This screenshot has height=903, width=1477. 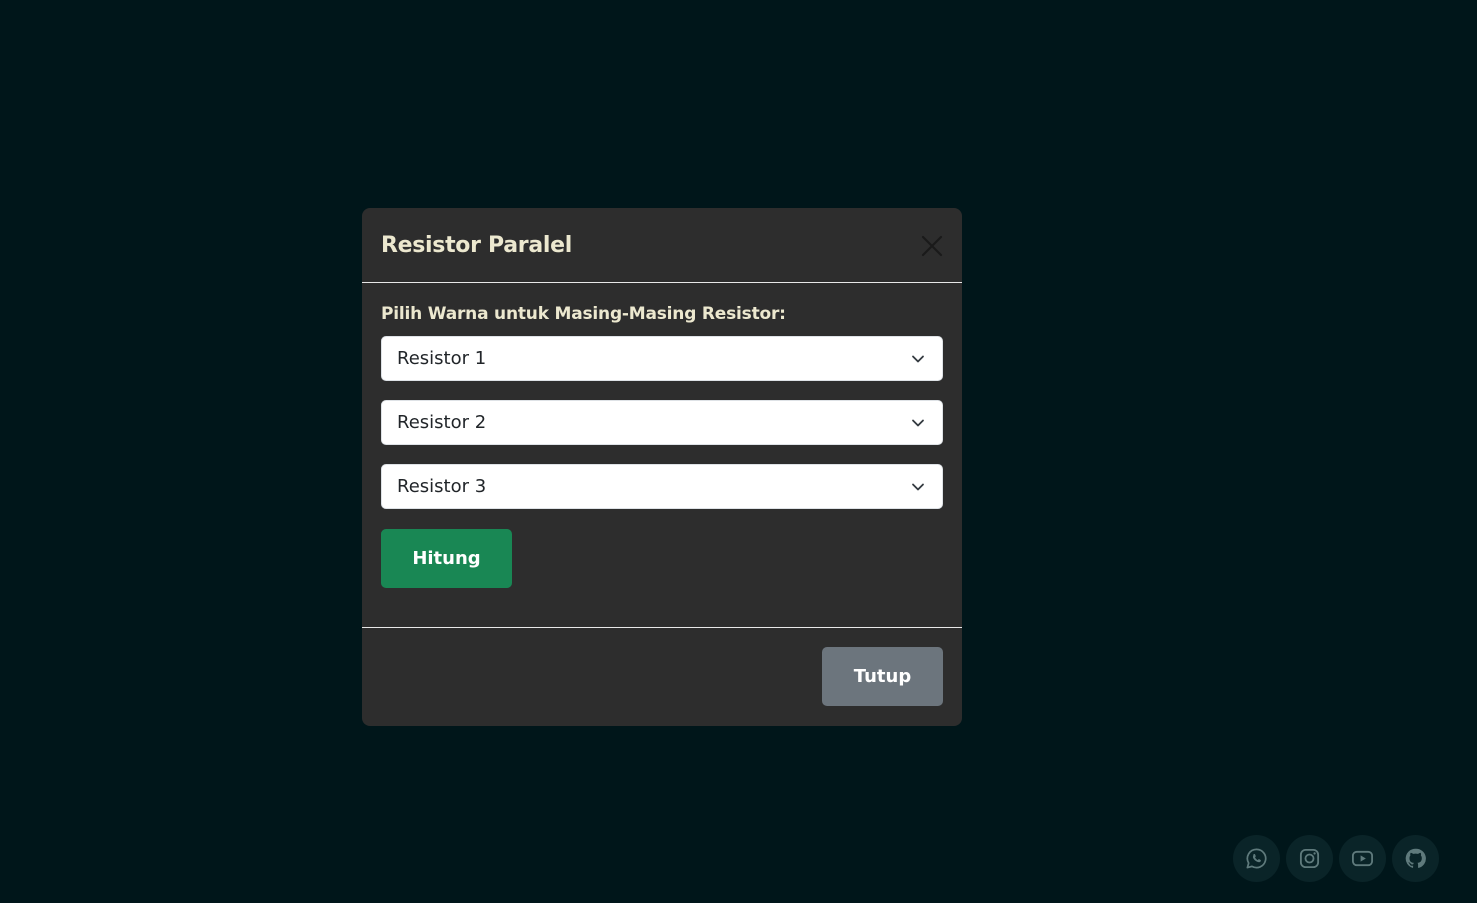 What do you see at coordinates (662, 676) in the screenshot?
I see `modal-footer: Tutup` at bounding box center [662, 676].